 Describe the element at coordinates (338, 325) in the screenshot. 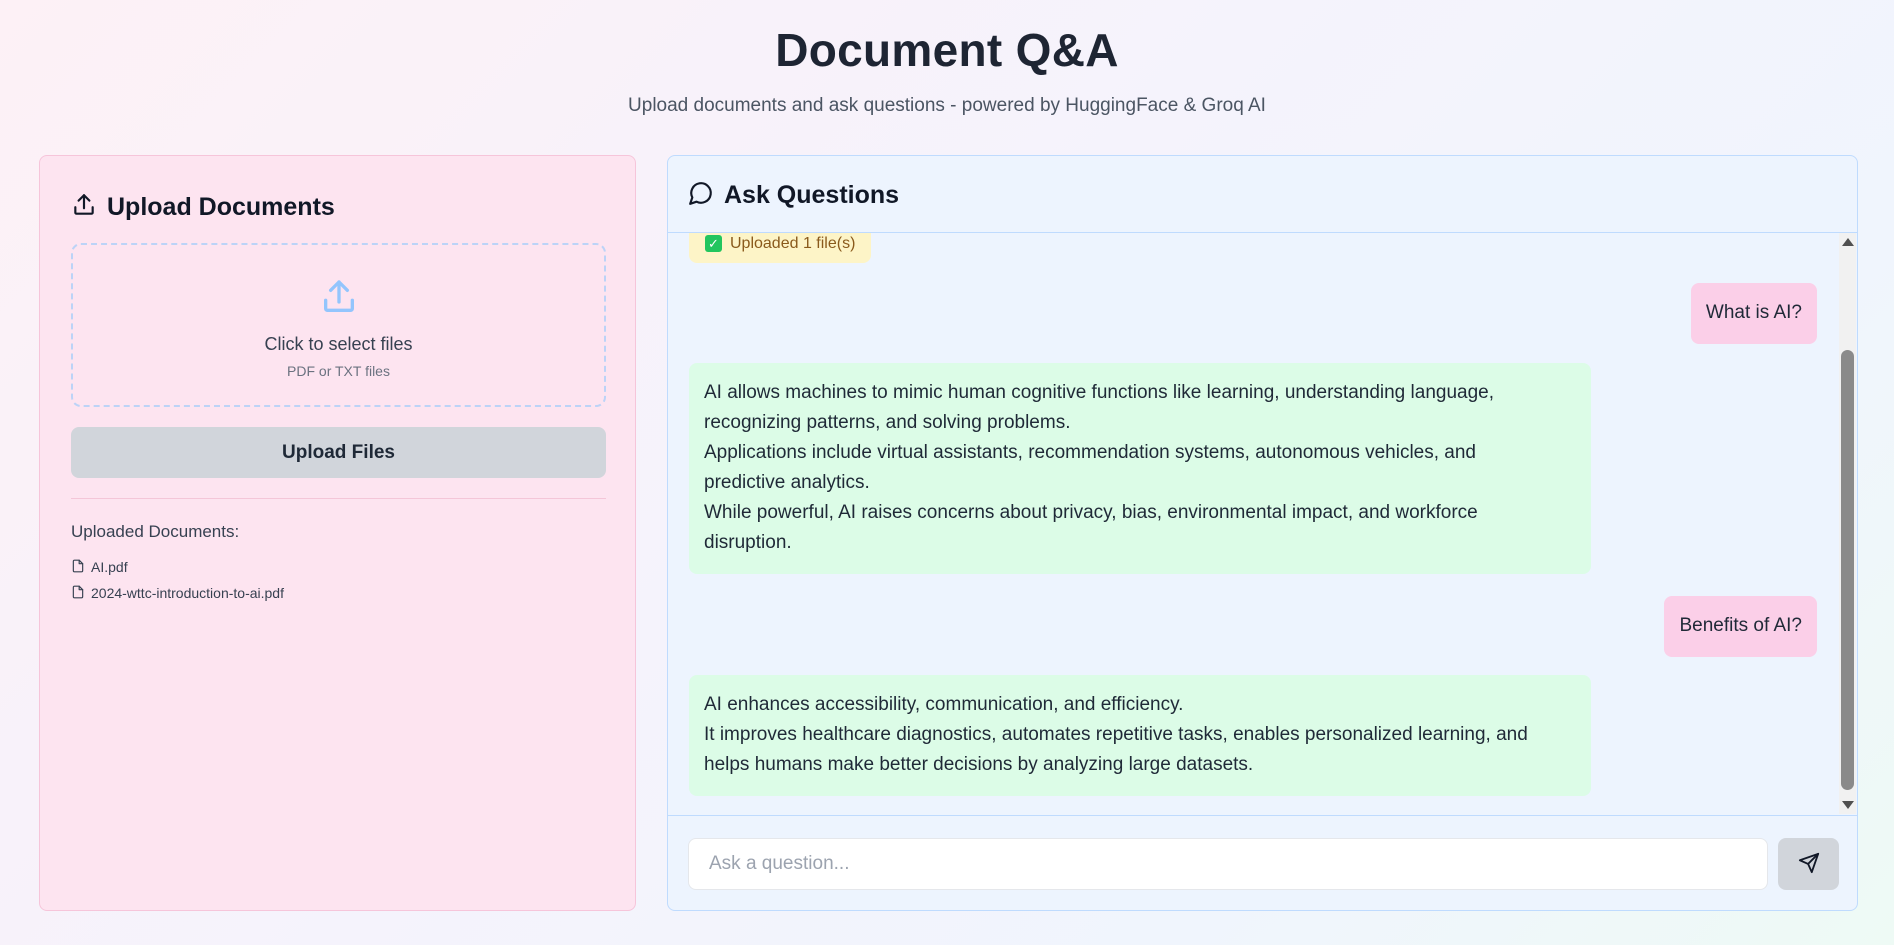

I see `file-dropzone: Click to select files PDF or TXT files` at that location.